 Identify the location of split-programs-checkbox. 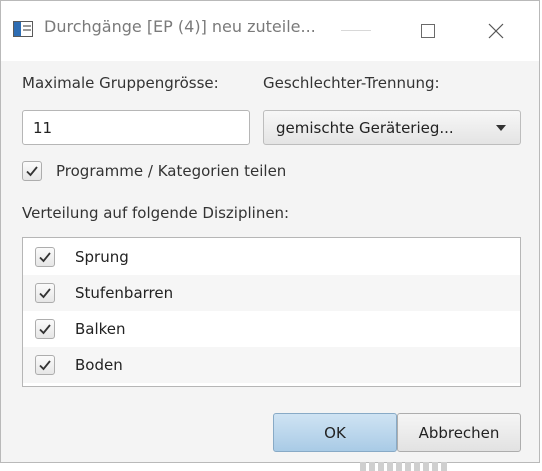
(32, 171).